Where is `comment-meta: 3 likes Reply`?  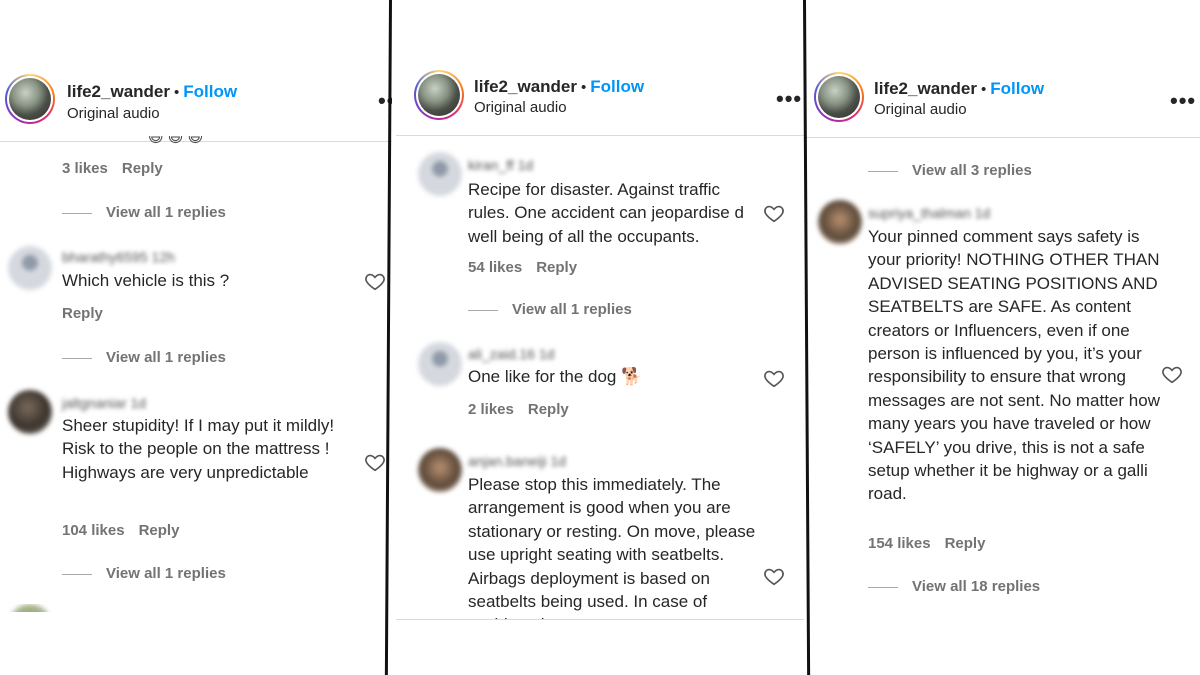 comment-meta: 3 likes Reply is located at coordinates (112, 168).